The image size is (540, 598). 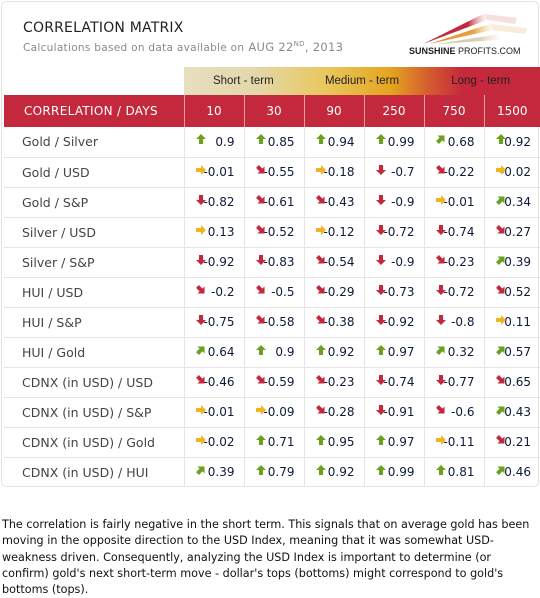 What do you see at coordinates (512, 472) in the screenshot?
I see `correlation-cell: 0.46` at bounding box center [512, 472].